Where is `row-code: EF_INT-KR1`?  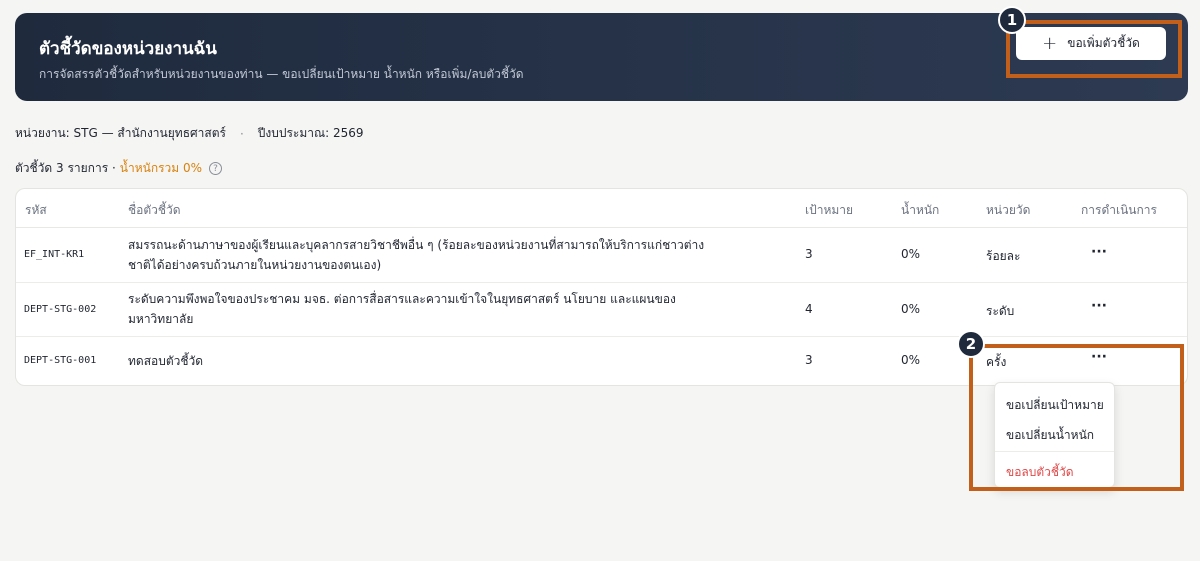
row-code: EF_INT-KR1 is located at coordinates (54, 254).